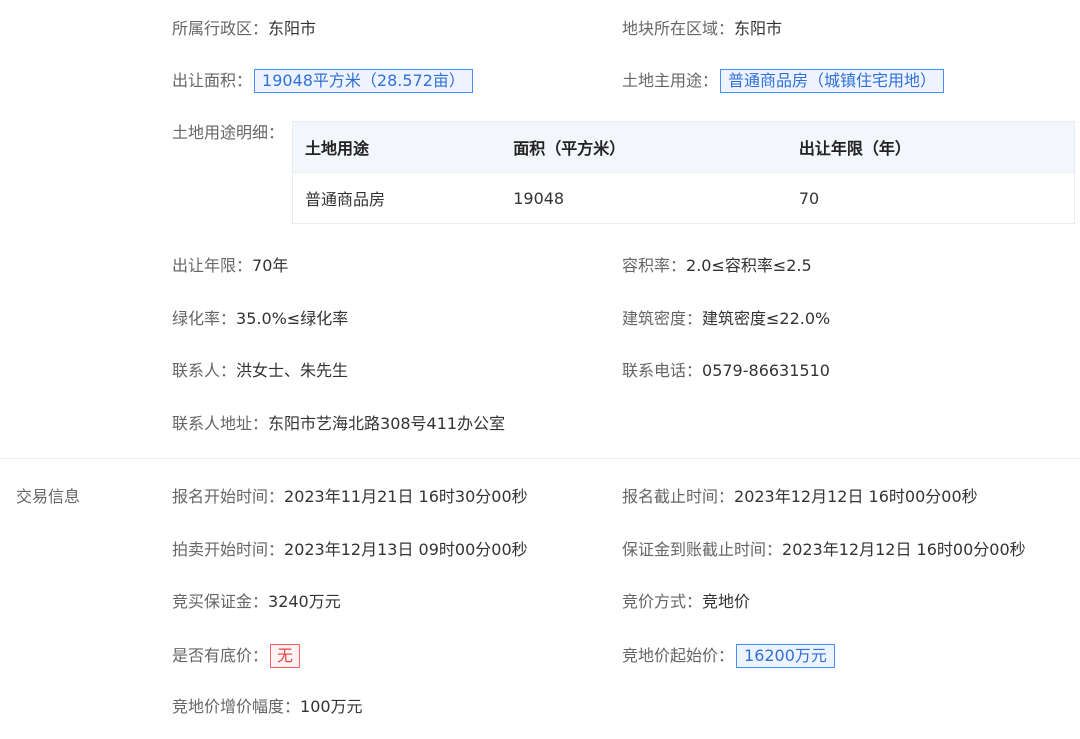 The width and height of the screenshot is (1080, 739). I want to click on field-value: 2.0≤容积率≤2.5, so click(749, 265).